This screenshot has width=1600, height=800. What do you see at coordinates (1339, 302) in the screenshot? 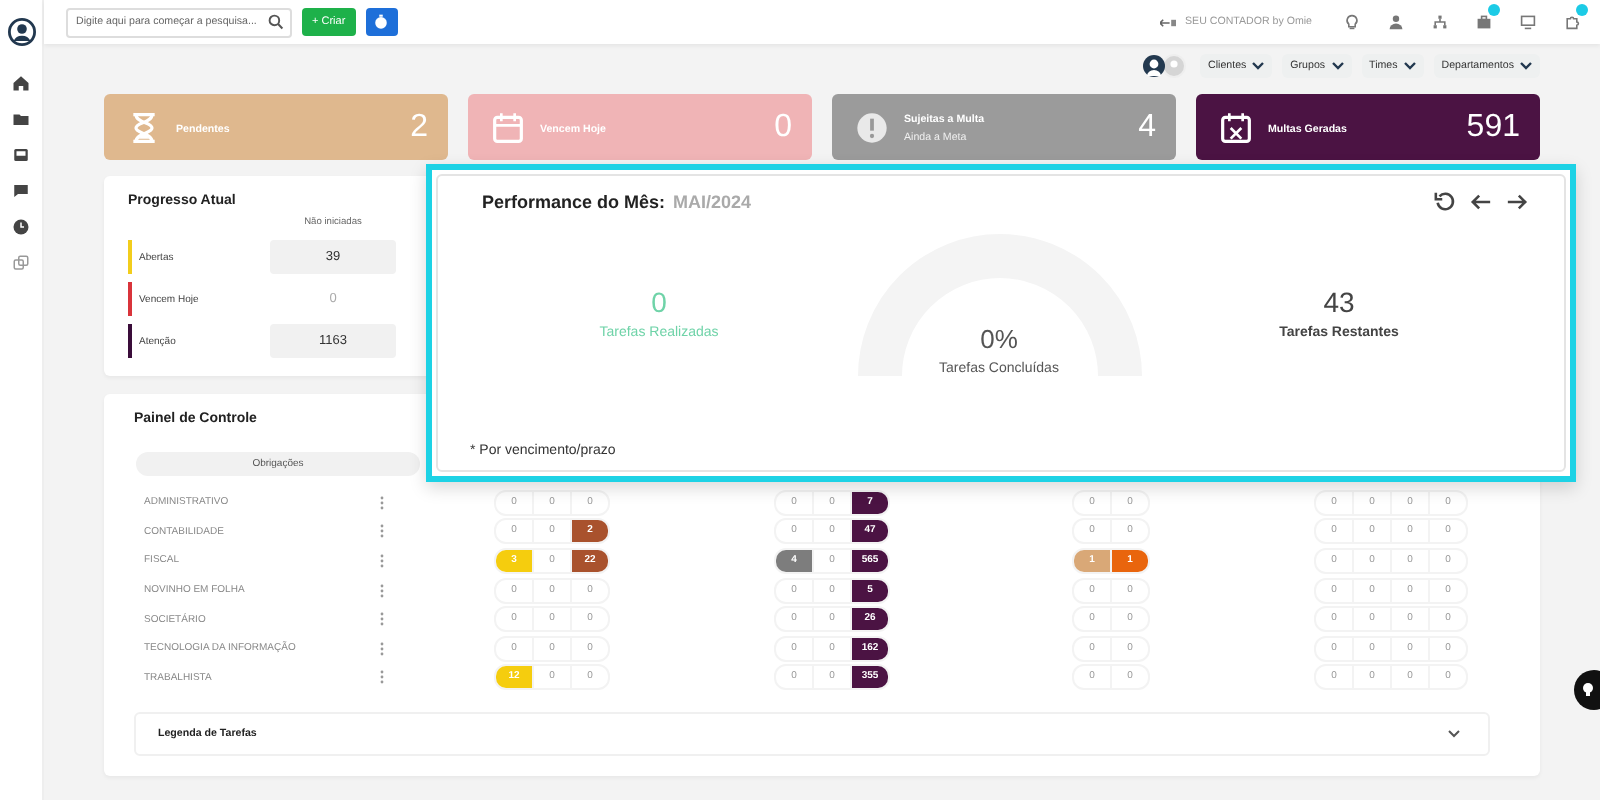
I see `remaining-count: 43` at bounding box center [1339, 302].